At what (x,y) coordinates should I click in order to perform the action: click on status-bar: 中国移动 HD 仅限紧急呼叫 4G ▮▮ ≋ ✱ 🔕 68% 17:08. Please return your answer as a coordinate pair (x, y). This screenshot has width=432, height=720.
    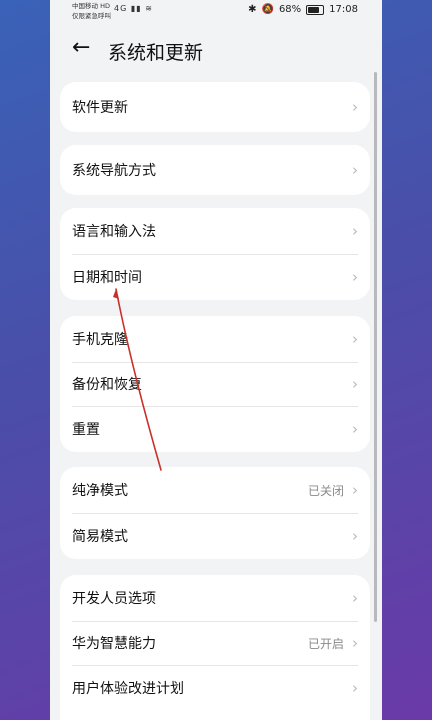
    Looking at the image, I should click on (216, 11).